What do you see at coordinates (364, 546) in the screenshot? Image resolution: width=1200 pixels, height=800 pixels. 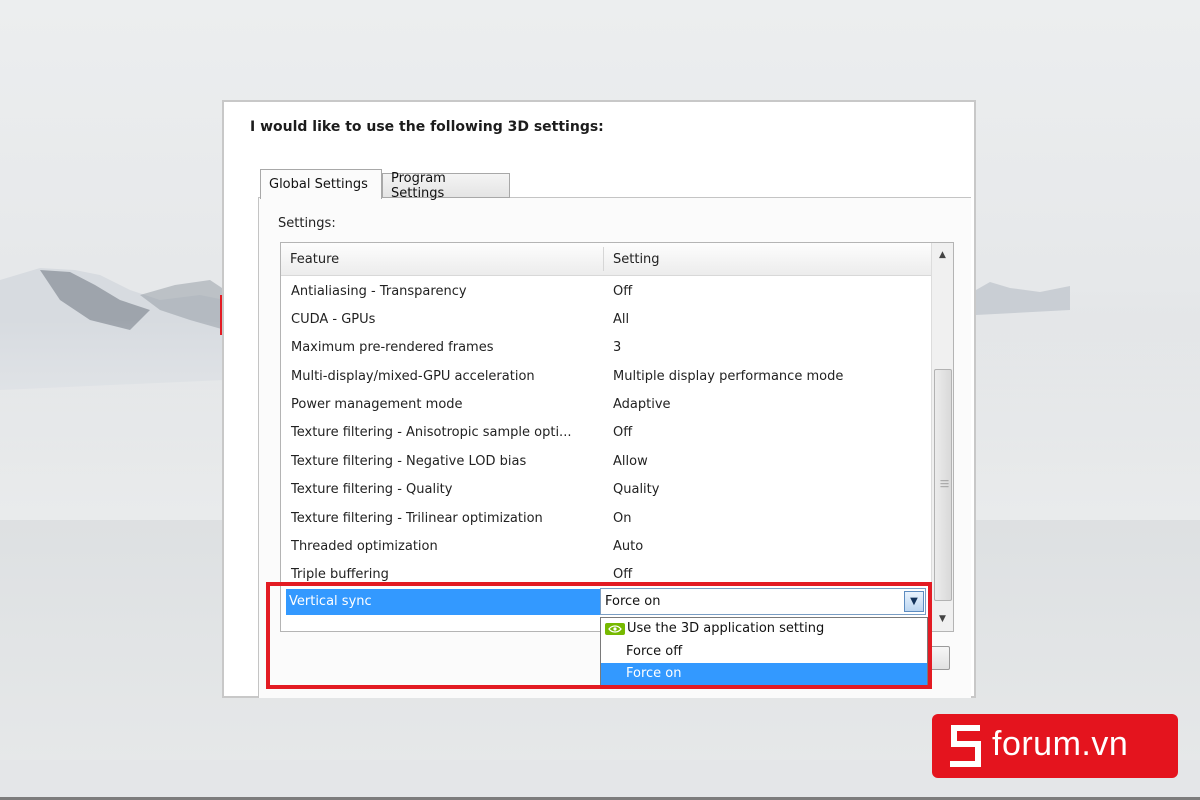 I see `feature-cell: Threaded optimization` at bounding box center [364, 546].